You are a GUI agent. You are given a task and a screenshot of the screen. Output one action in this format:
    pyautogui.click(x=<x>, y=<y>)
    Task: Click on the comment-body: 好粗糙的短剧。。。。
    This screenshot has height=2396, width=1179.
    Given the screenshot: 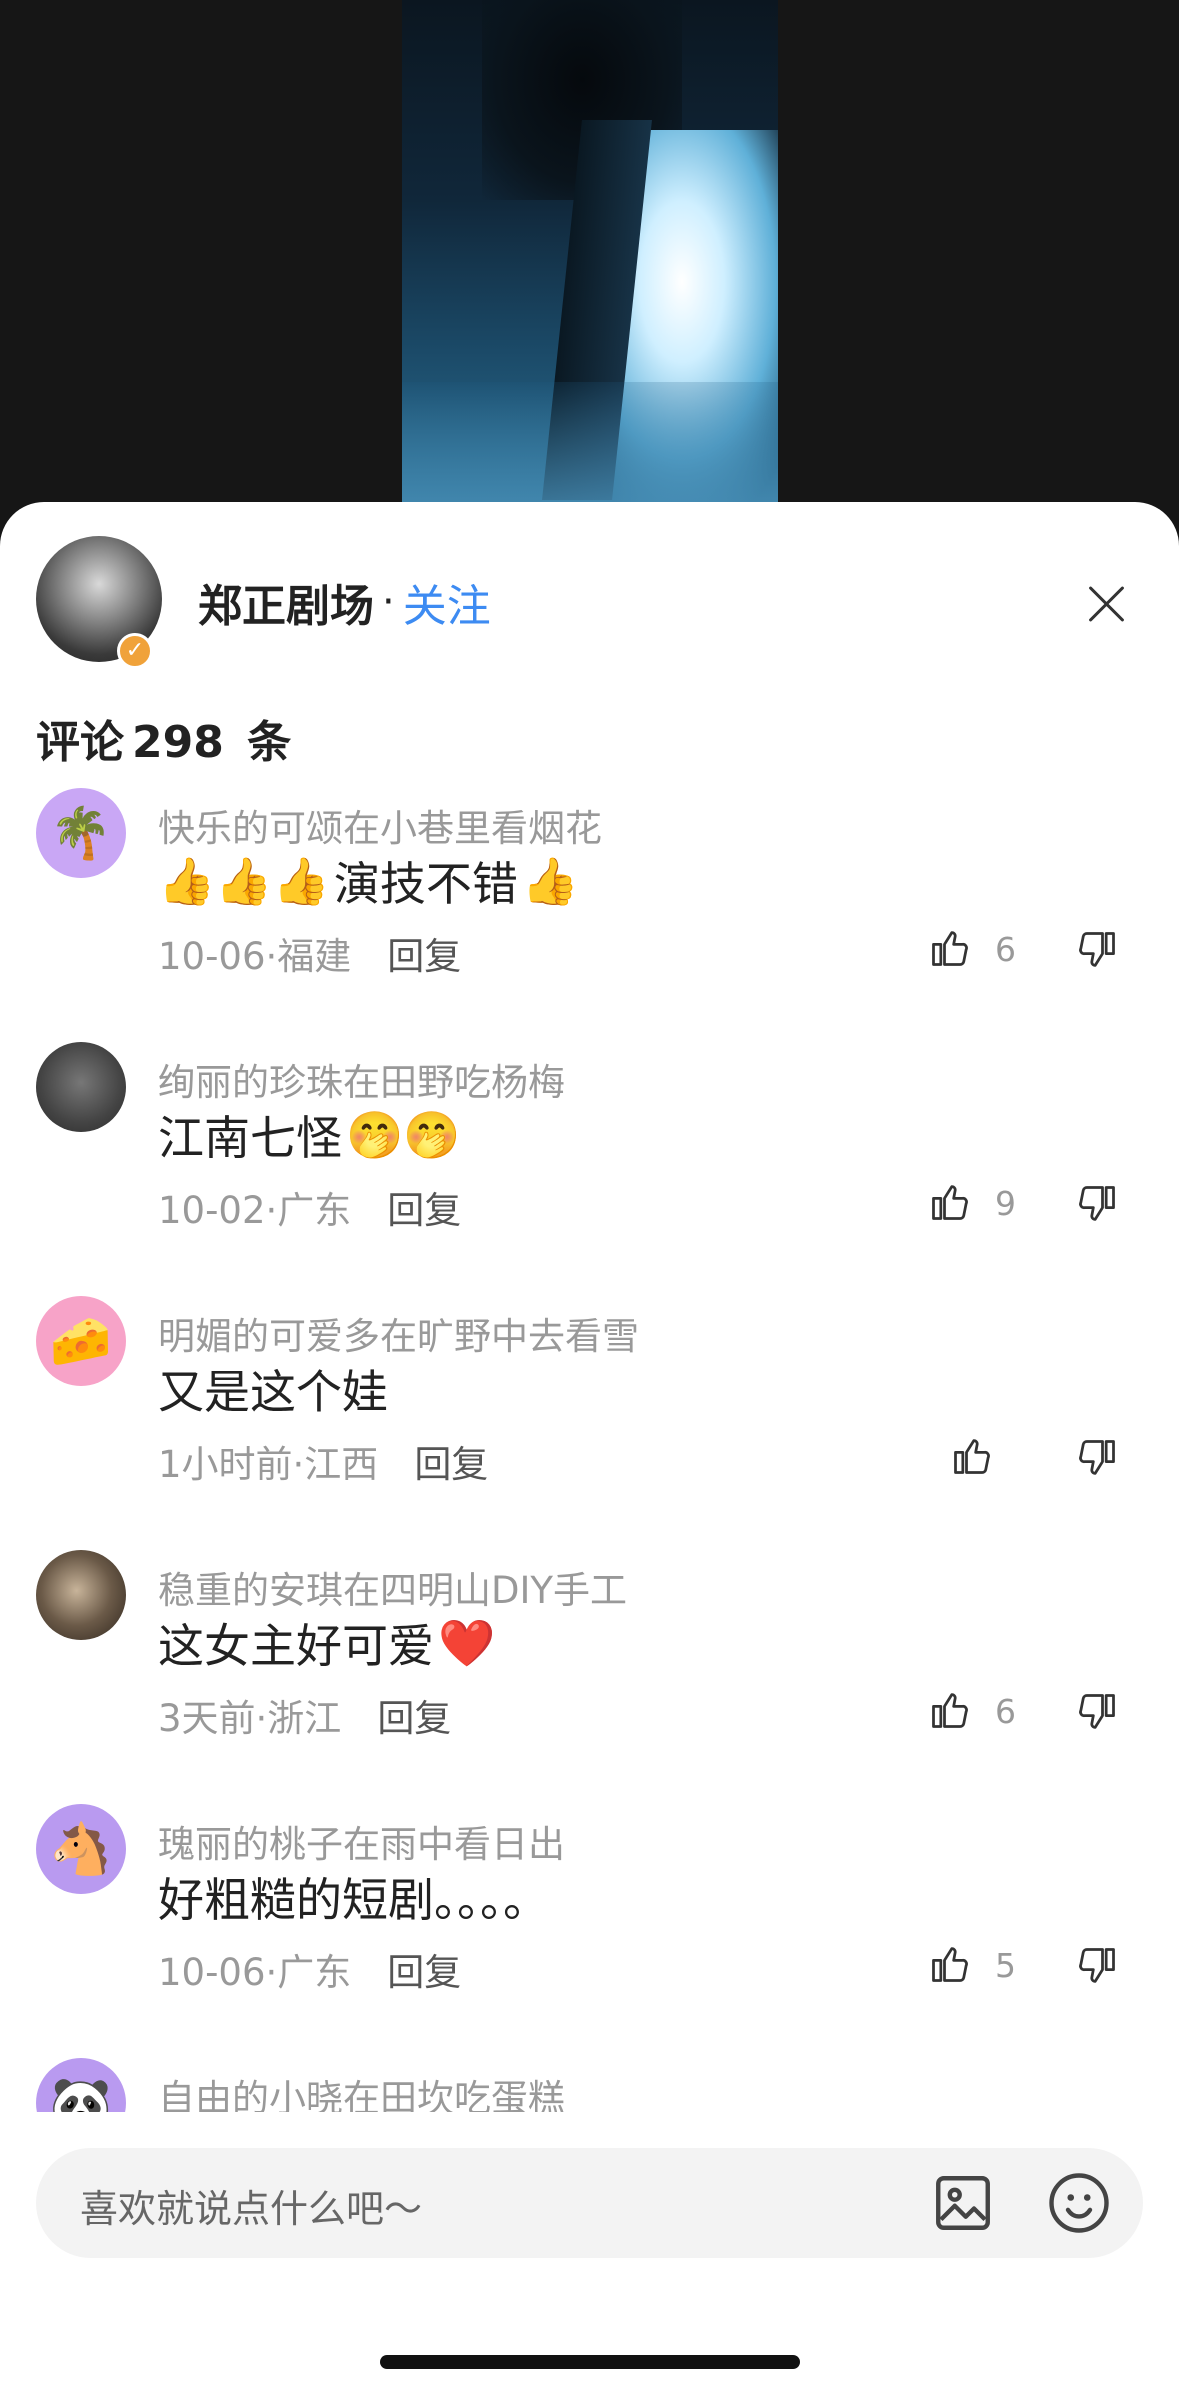 What is the action you would take?
    pyautogui.click(x=353, y=1900)
    